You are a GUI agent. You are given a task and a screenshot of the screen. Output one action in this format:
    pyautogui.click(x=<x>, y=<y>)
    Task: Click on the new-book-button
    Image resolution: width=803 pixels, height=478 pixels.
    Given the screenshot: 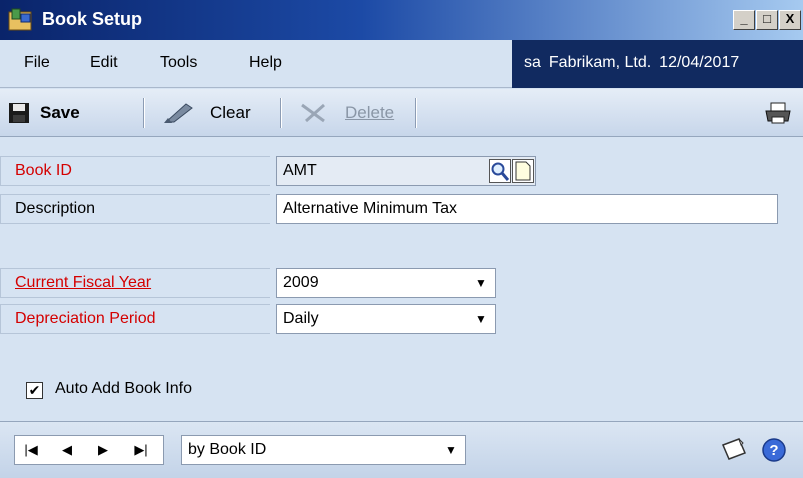 What is the action you would take?
    pyautogui.click(x=523, y=171)
    